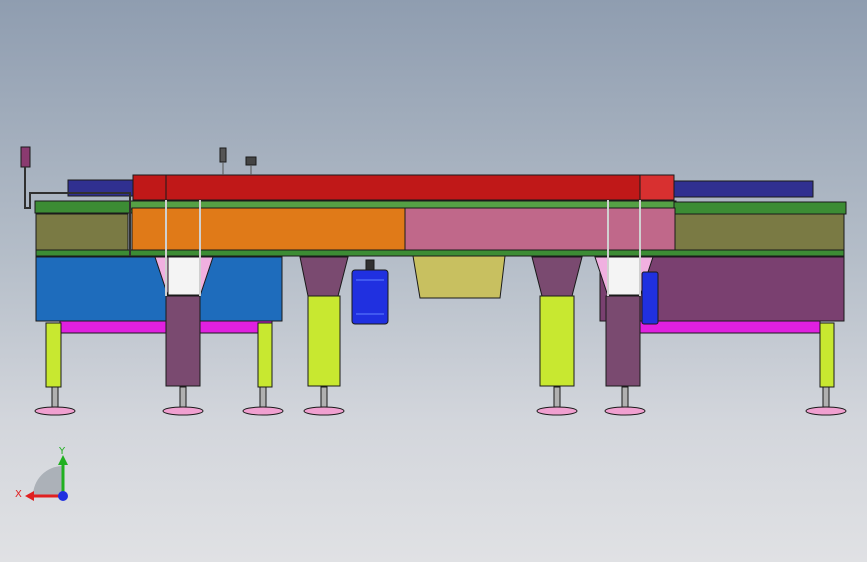 This screenshot has height=562, width=867. What do you see at coordinates (459, 277) in the screenshot?
I see `khaki-plate` at bounding box center [459, 277].